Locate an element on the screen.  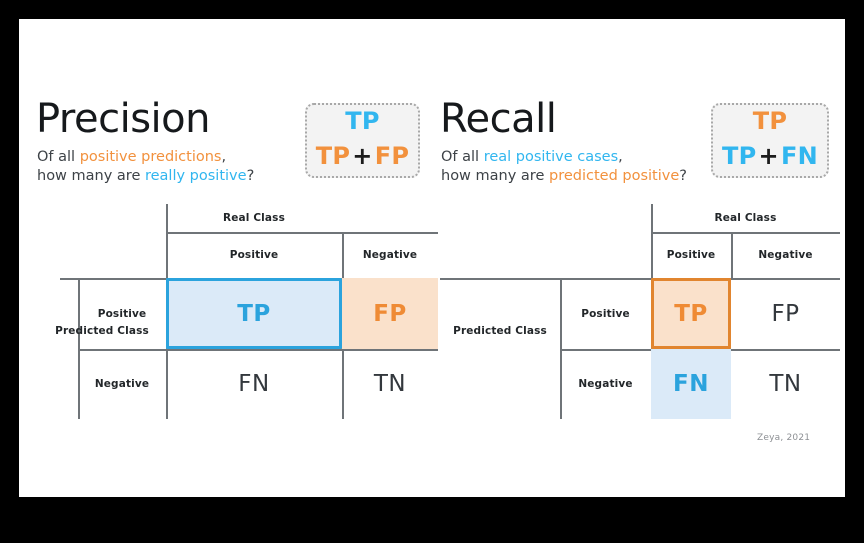
precision-subtitle-line2-suffix: ? is located at coordinates (250, 176).